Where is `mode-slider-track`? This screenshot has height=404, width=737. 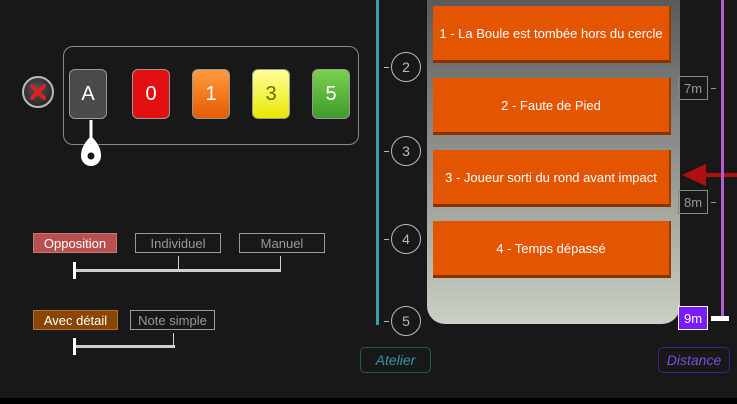 mode-slider-track is located at coordinates (177, 270).